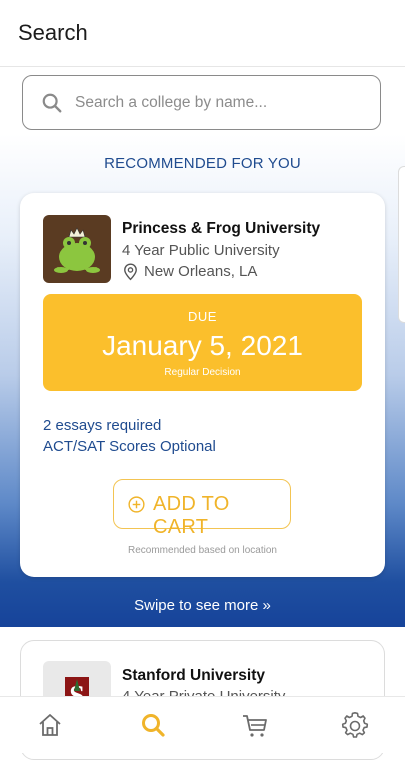 The height and width of the screenshot is (760, 405). I want to click on college-name: Stanford University, so click(193, 675).